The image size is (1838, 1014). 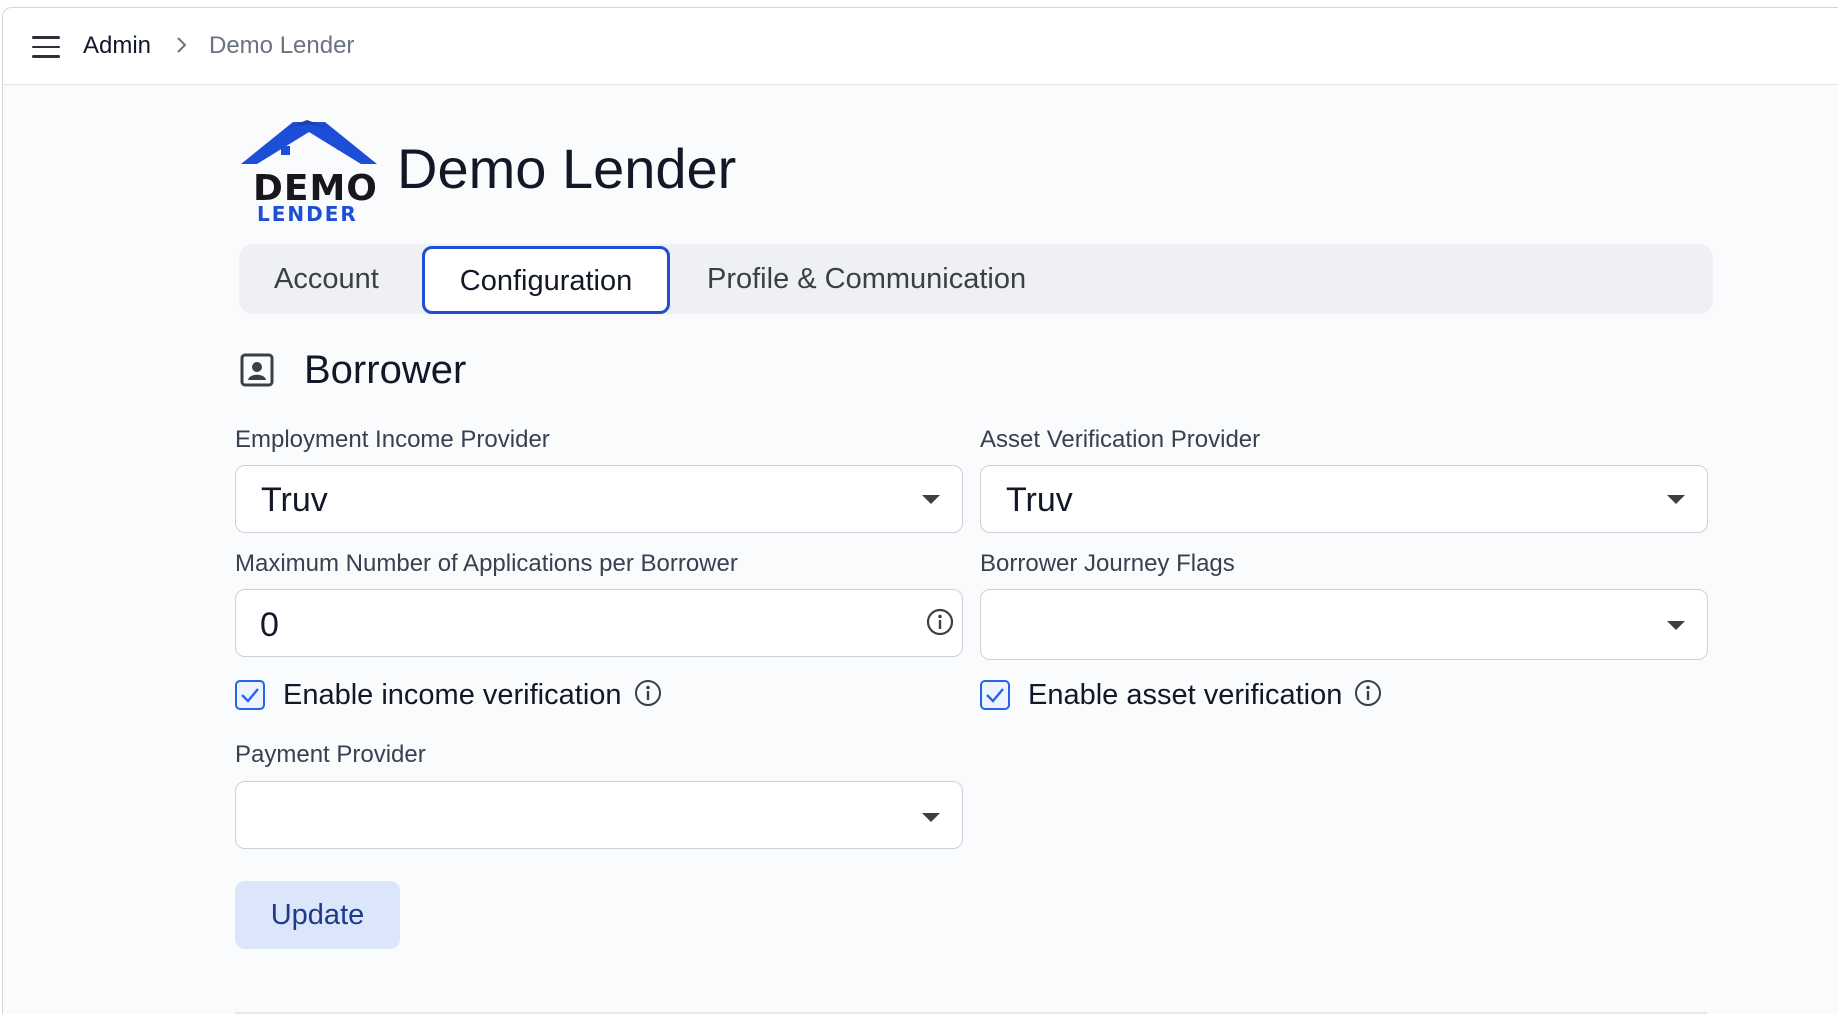 What do you see at coordinates (269, 625) in the screenshot?
I see `max-applications-value: 0` at bounding box center [269, 625].